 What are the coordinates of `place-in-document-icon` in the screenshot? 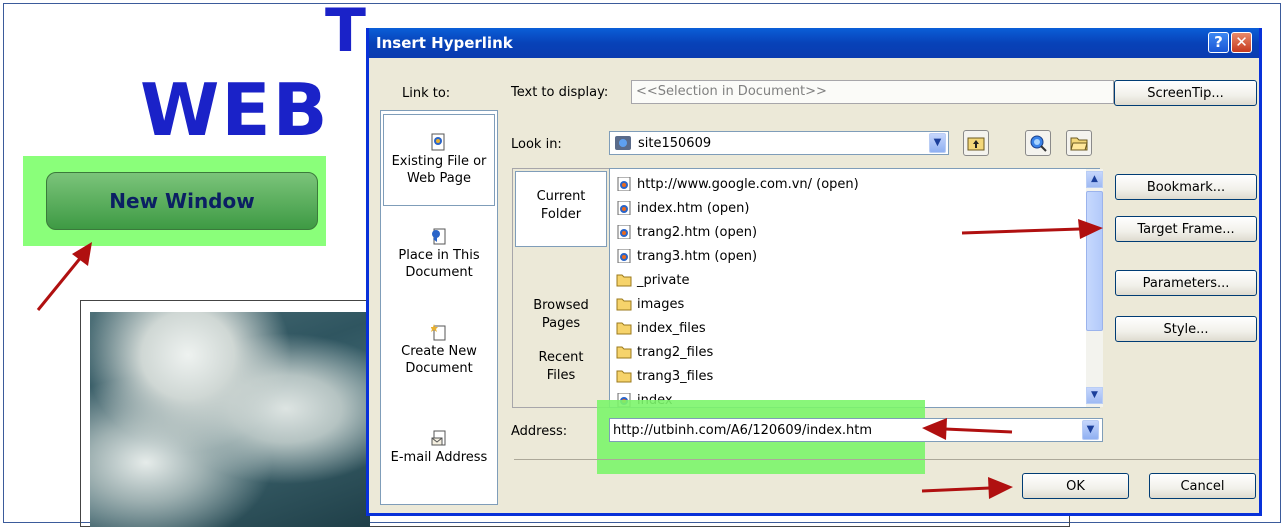 It's located at (439, 236).